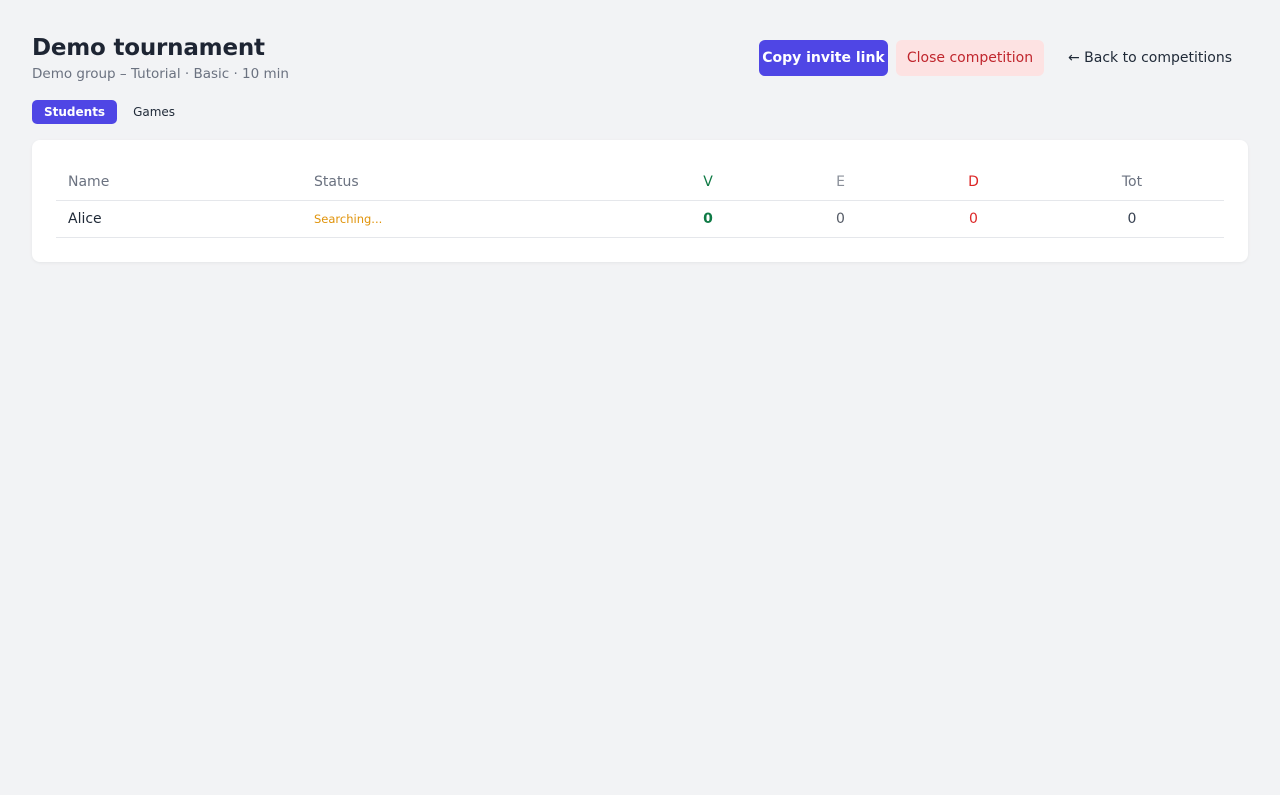 The height and width of the screenshot is (795, 1280). I want to click on copy-invite-link-button: Copy invite link, so click(823, 58).